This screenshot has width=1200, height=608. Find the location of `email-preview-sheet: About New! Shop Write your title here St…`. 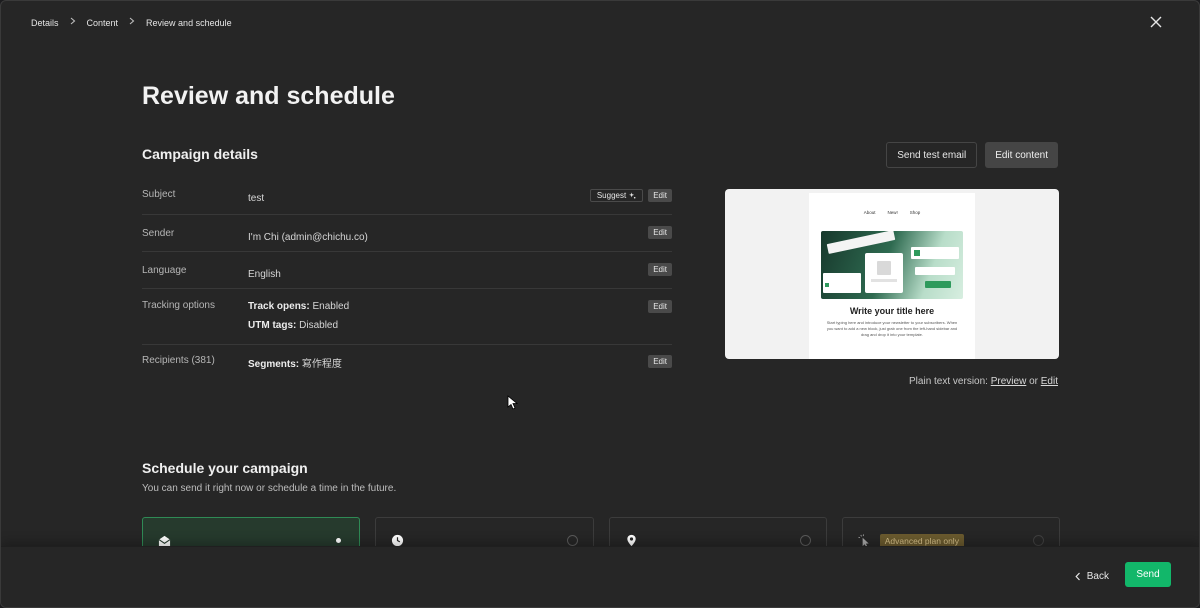

email-preview-sheet: About New! Shop Write your title here St… is located at coordinates (892, 276).